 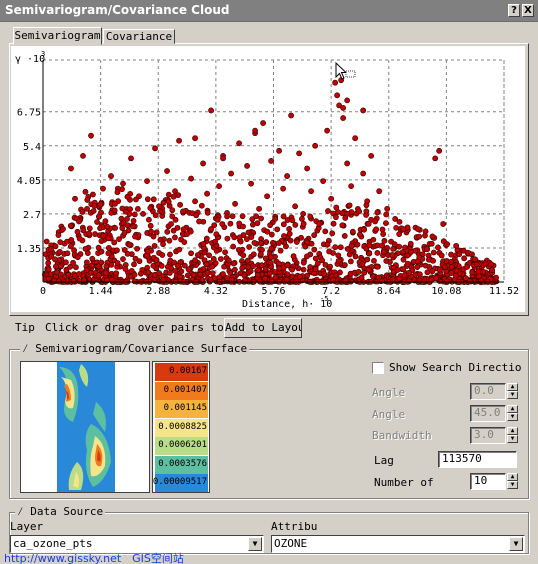 What do you see at coordinates (94, 557) in the screenshot?
I see `watermark-link: http://www.gissky.net GIS空间站` at bounding box center [94, 557].